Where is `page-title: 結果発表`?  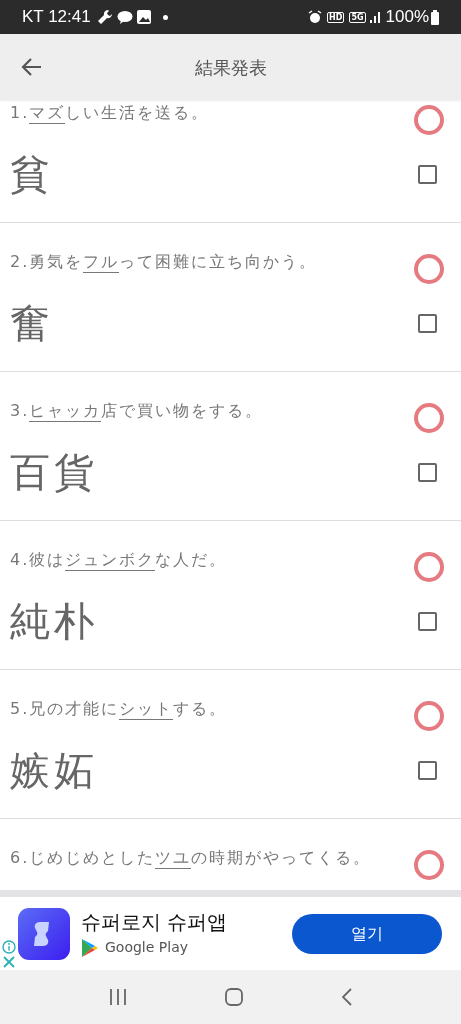 page-title: 結果発表 is located at coordinates (230, 67).